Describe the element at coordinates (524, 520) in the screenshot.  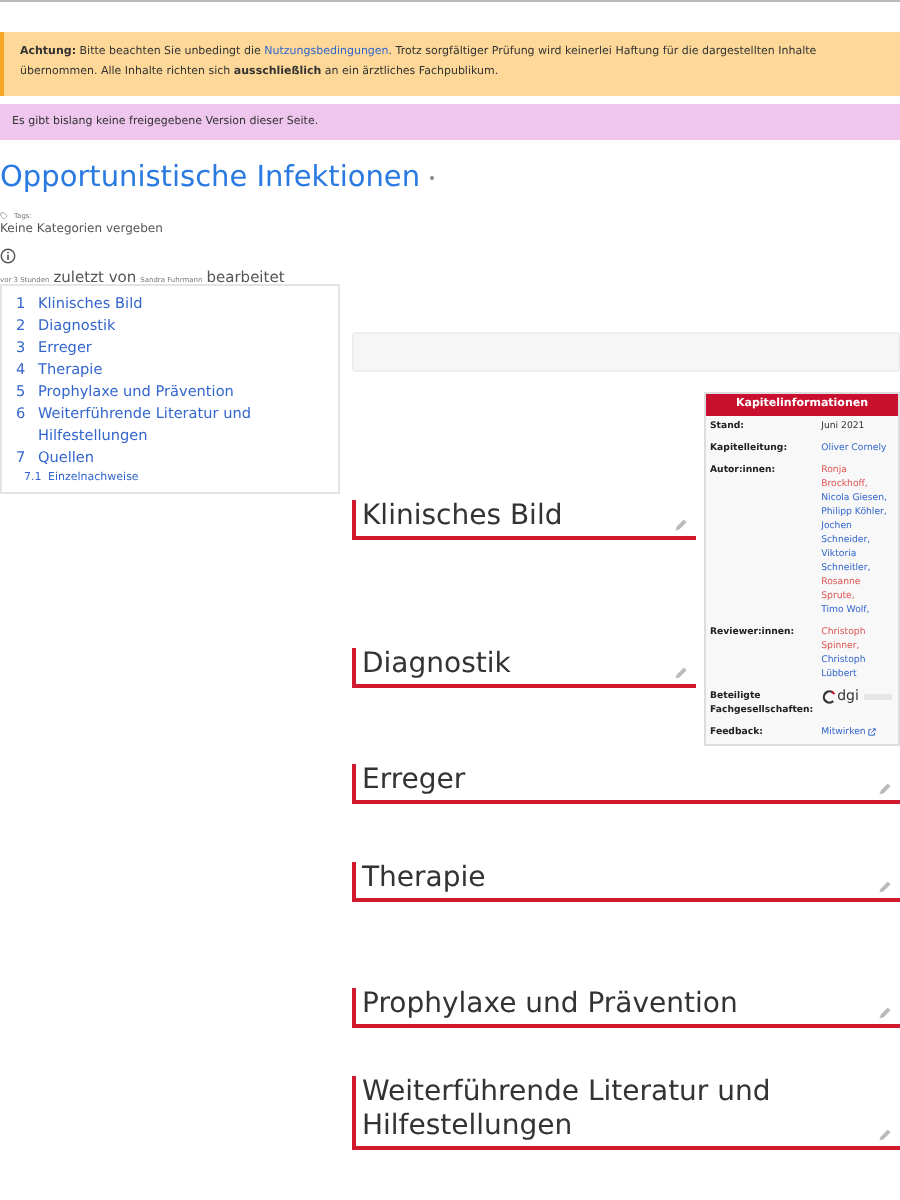
I see `section-heading: Klinisches Bild` at that location.